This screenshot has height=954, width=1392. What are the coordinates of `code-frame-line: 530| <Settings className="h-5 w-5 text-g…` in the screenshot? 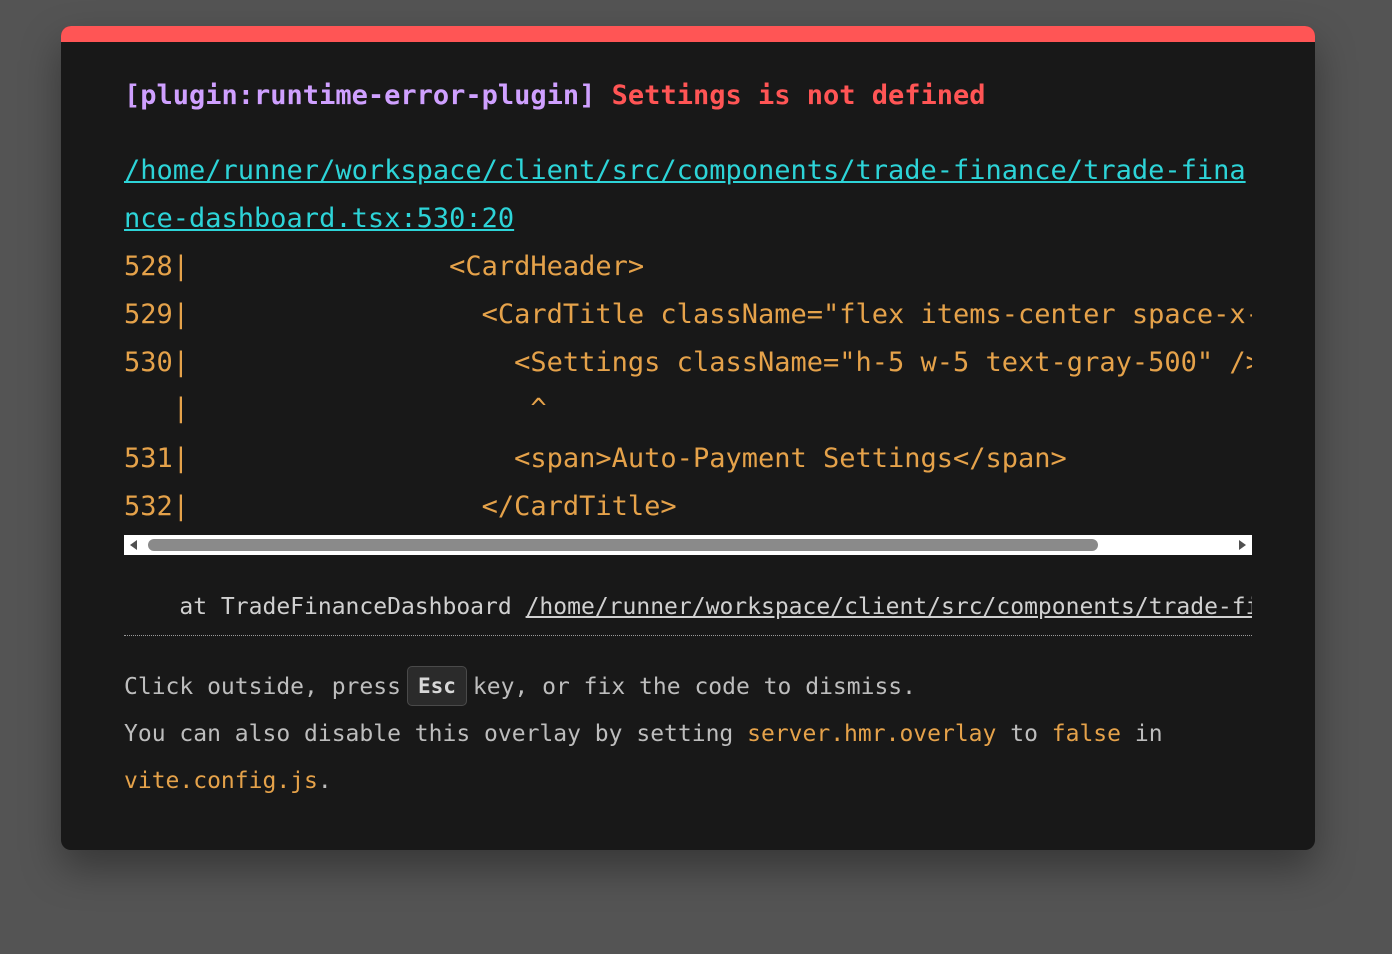 It's located at (688, 362).